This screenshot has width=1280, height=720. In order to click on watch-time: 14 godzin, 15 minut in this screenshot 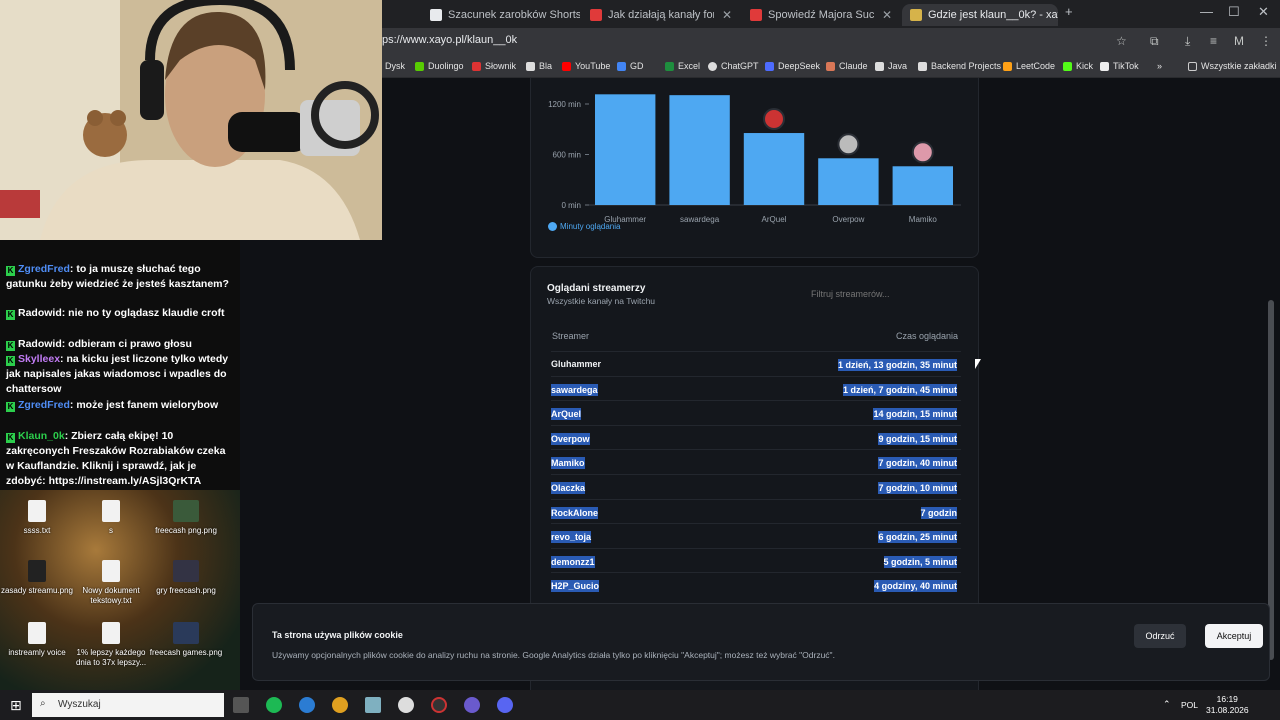, I will do `click(915, 414)`.